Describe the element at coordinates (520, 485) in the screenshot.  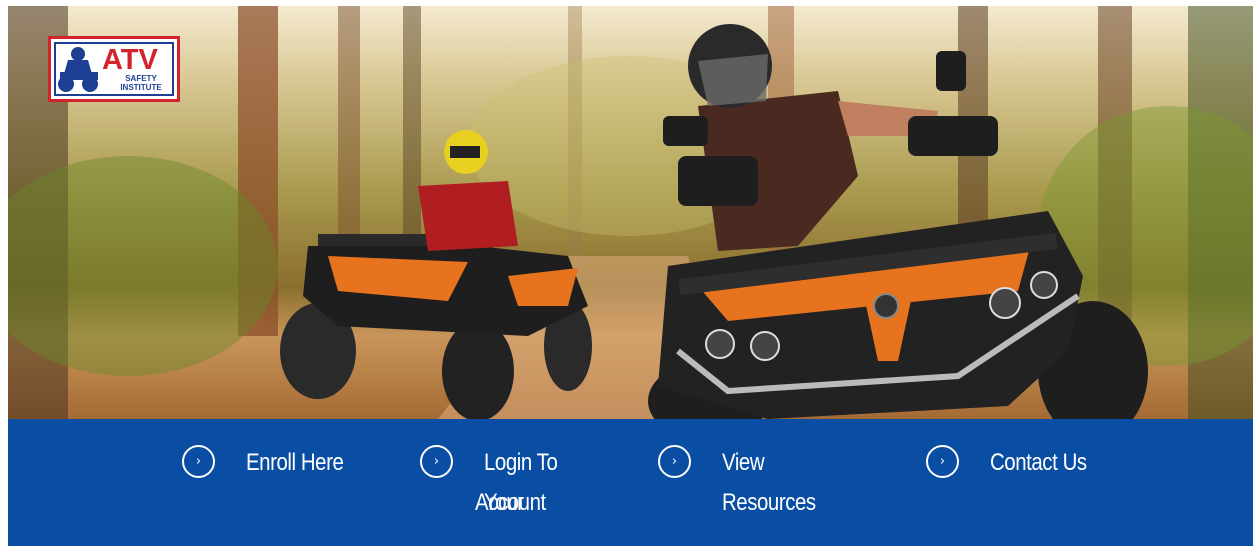
I see `nav-login-account: › Login To Your Account` at that location.